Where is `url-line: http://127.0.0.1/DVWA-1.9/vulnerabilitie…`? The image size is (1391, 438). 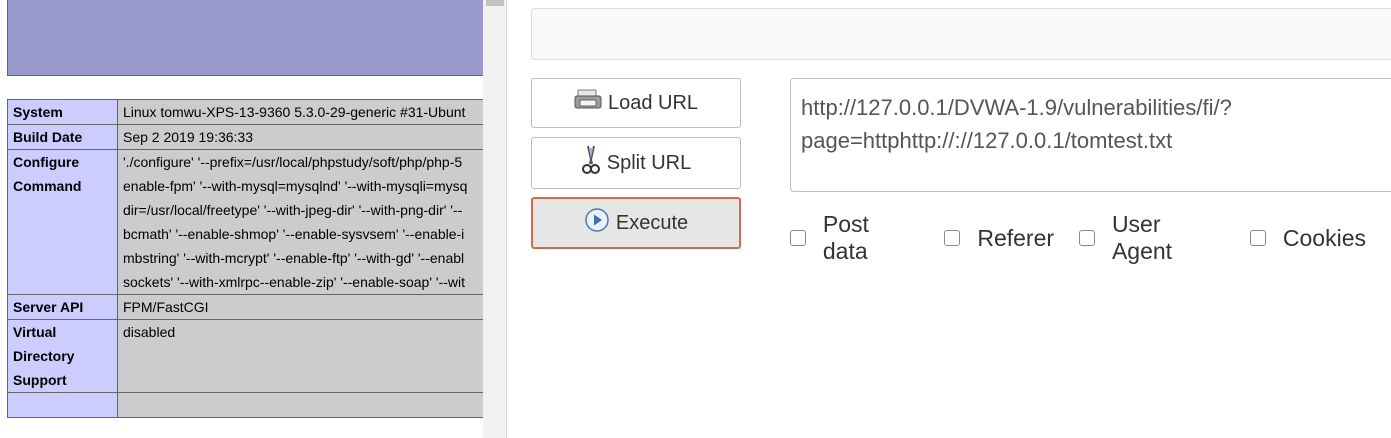 url-line: http://127.0.0.1/DVWA-1.9/vulnerabilitie… is located at coordinates (1016, 107).